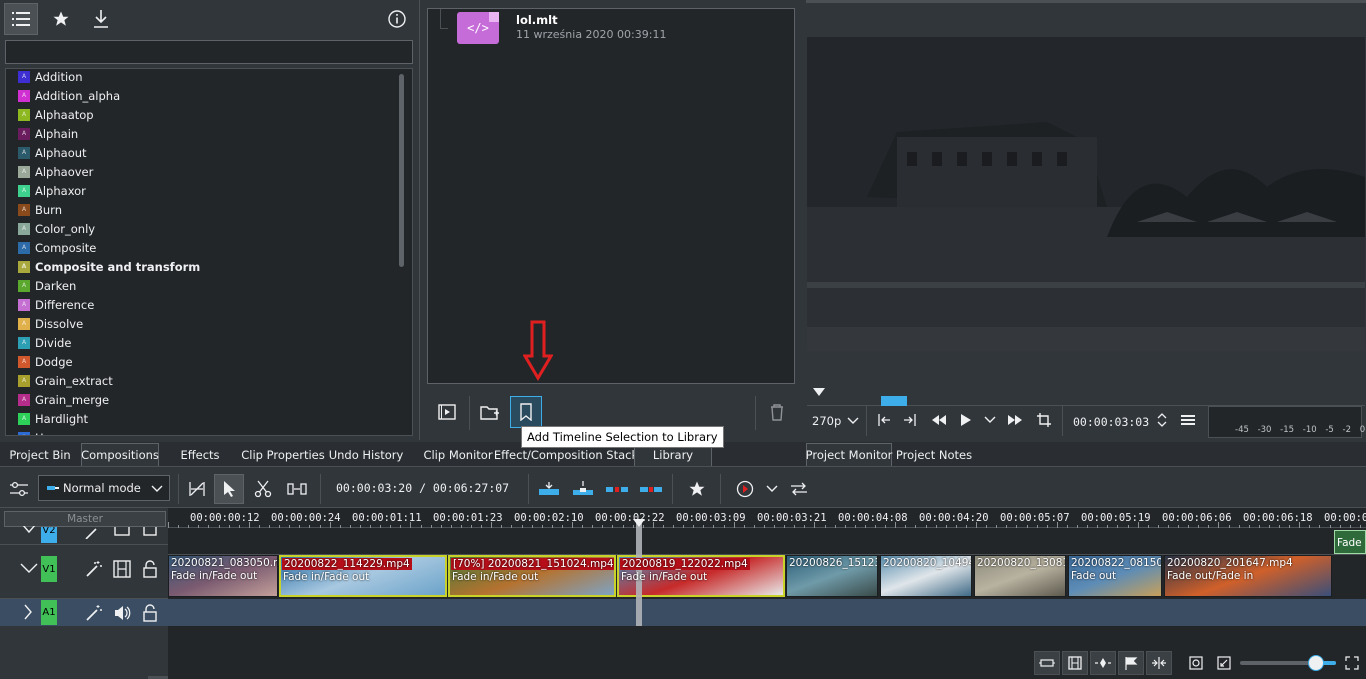  Describe the element at coordinates (29, 532) in the screenshot. I see `v2-collapse-button` at that location.